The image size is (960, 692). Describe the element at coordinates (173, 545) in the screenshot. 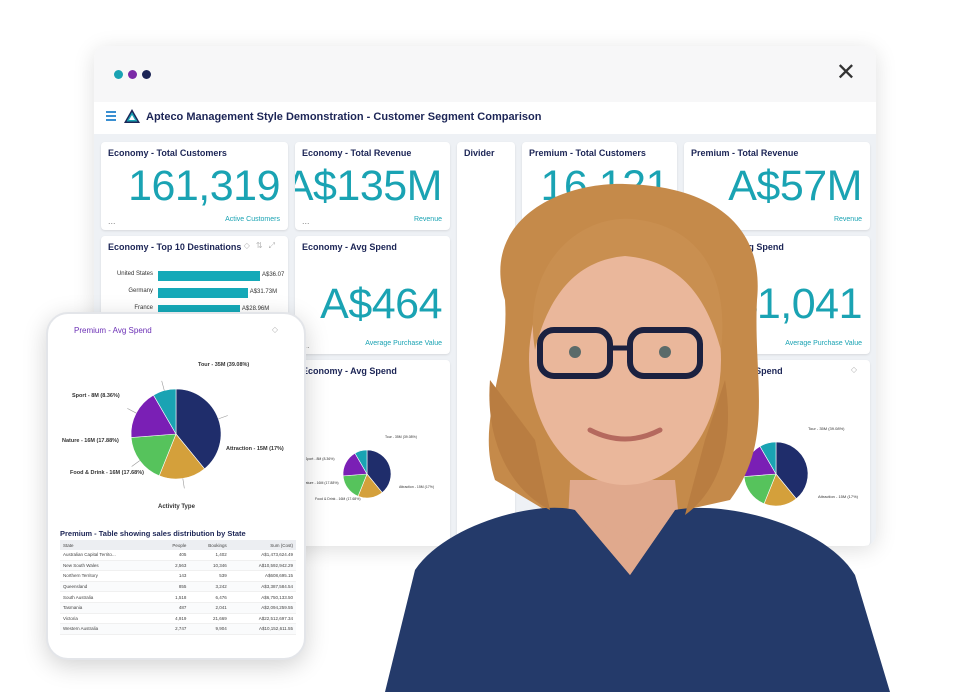

I see `table-column-header: People` at that location.